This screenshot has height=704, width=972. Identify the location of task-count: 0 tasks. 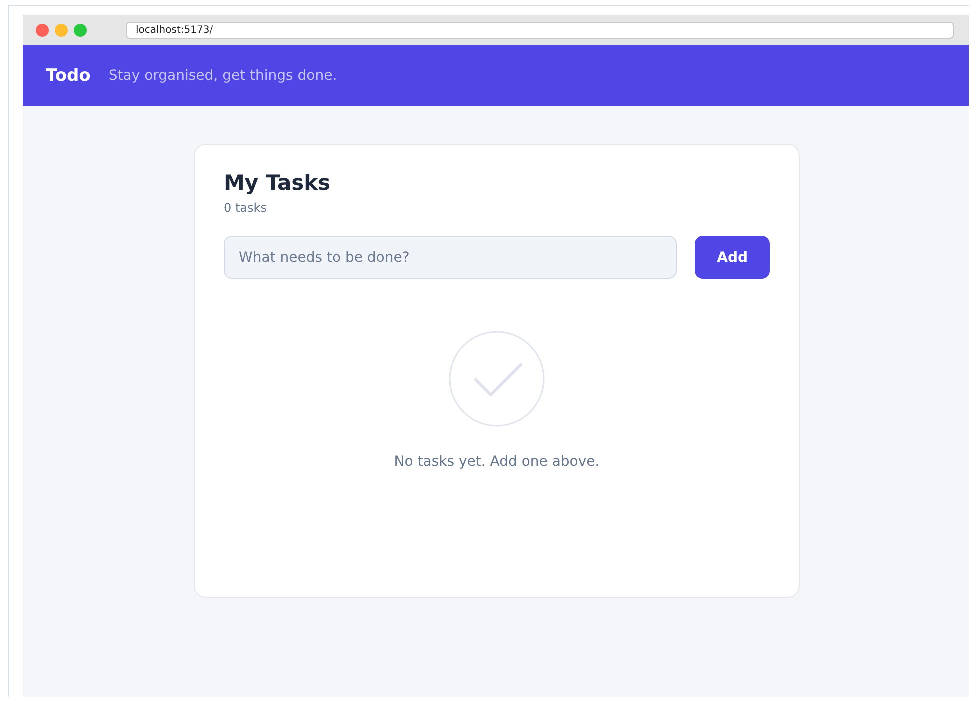
(246, 208).